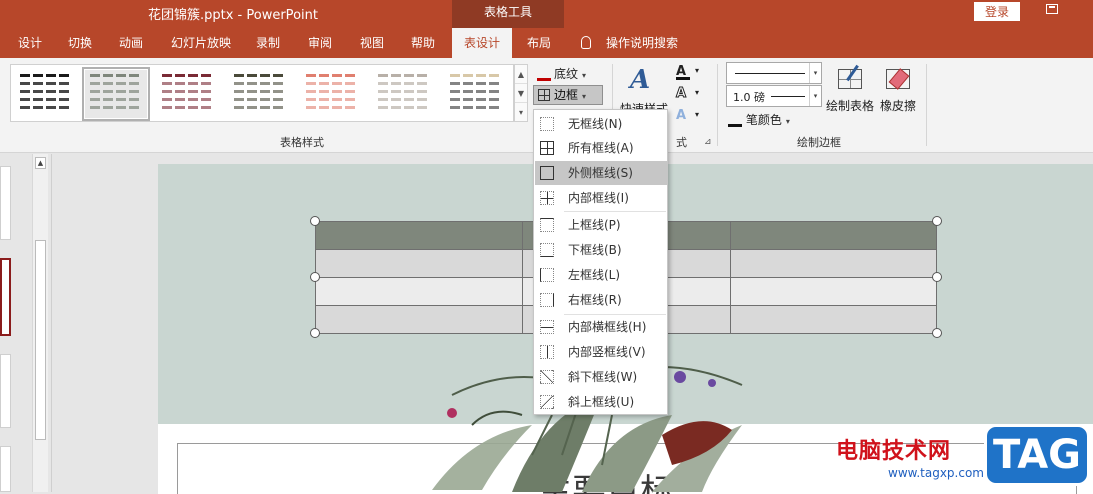 This screenshot has width=1093, height=494. I want to click on slide-thumbnail-selected, so click(5, 297).